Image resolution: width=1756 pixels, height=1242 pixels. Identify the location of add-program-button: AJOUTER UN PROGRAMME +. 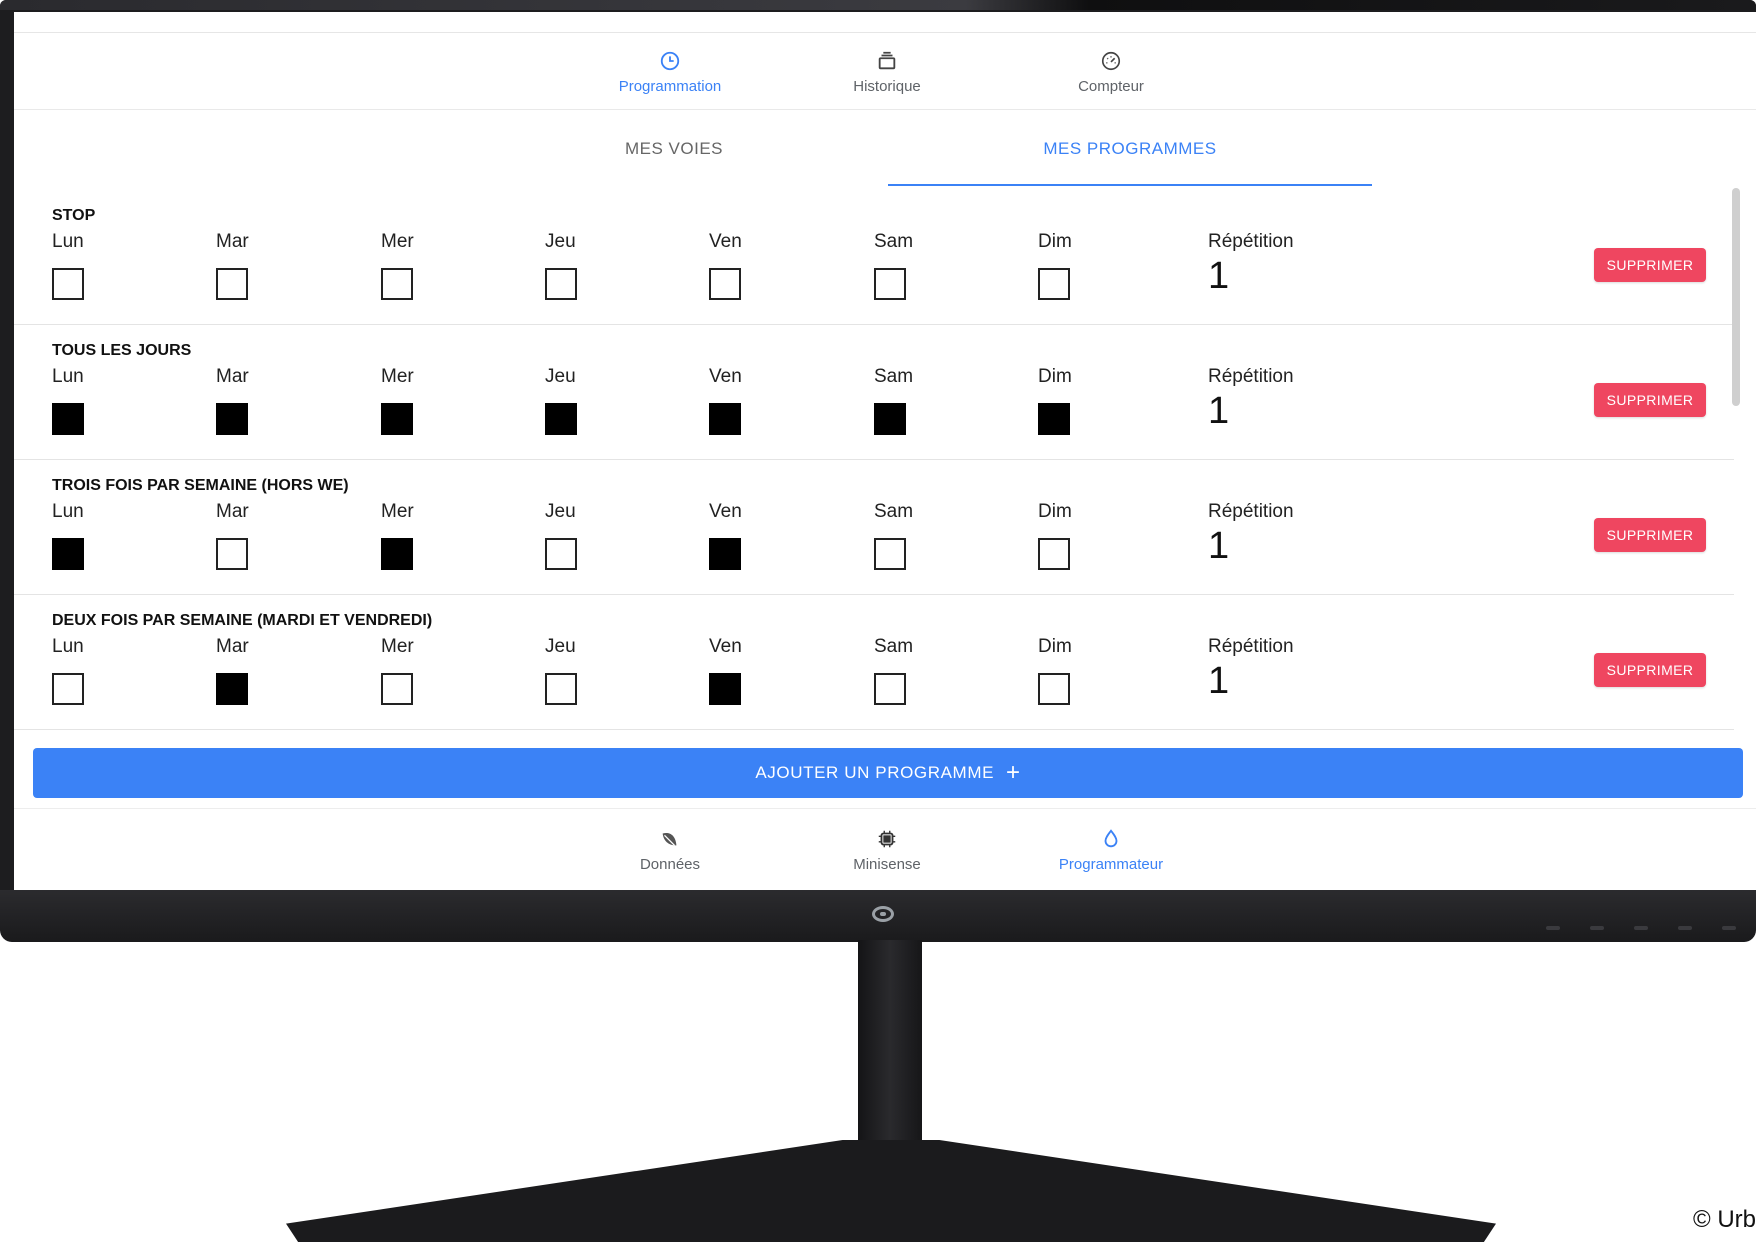
(888, 773).